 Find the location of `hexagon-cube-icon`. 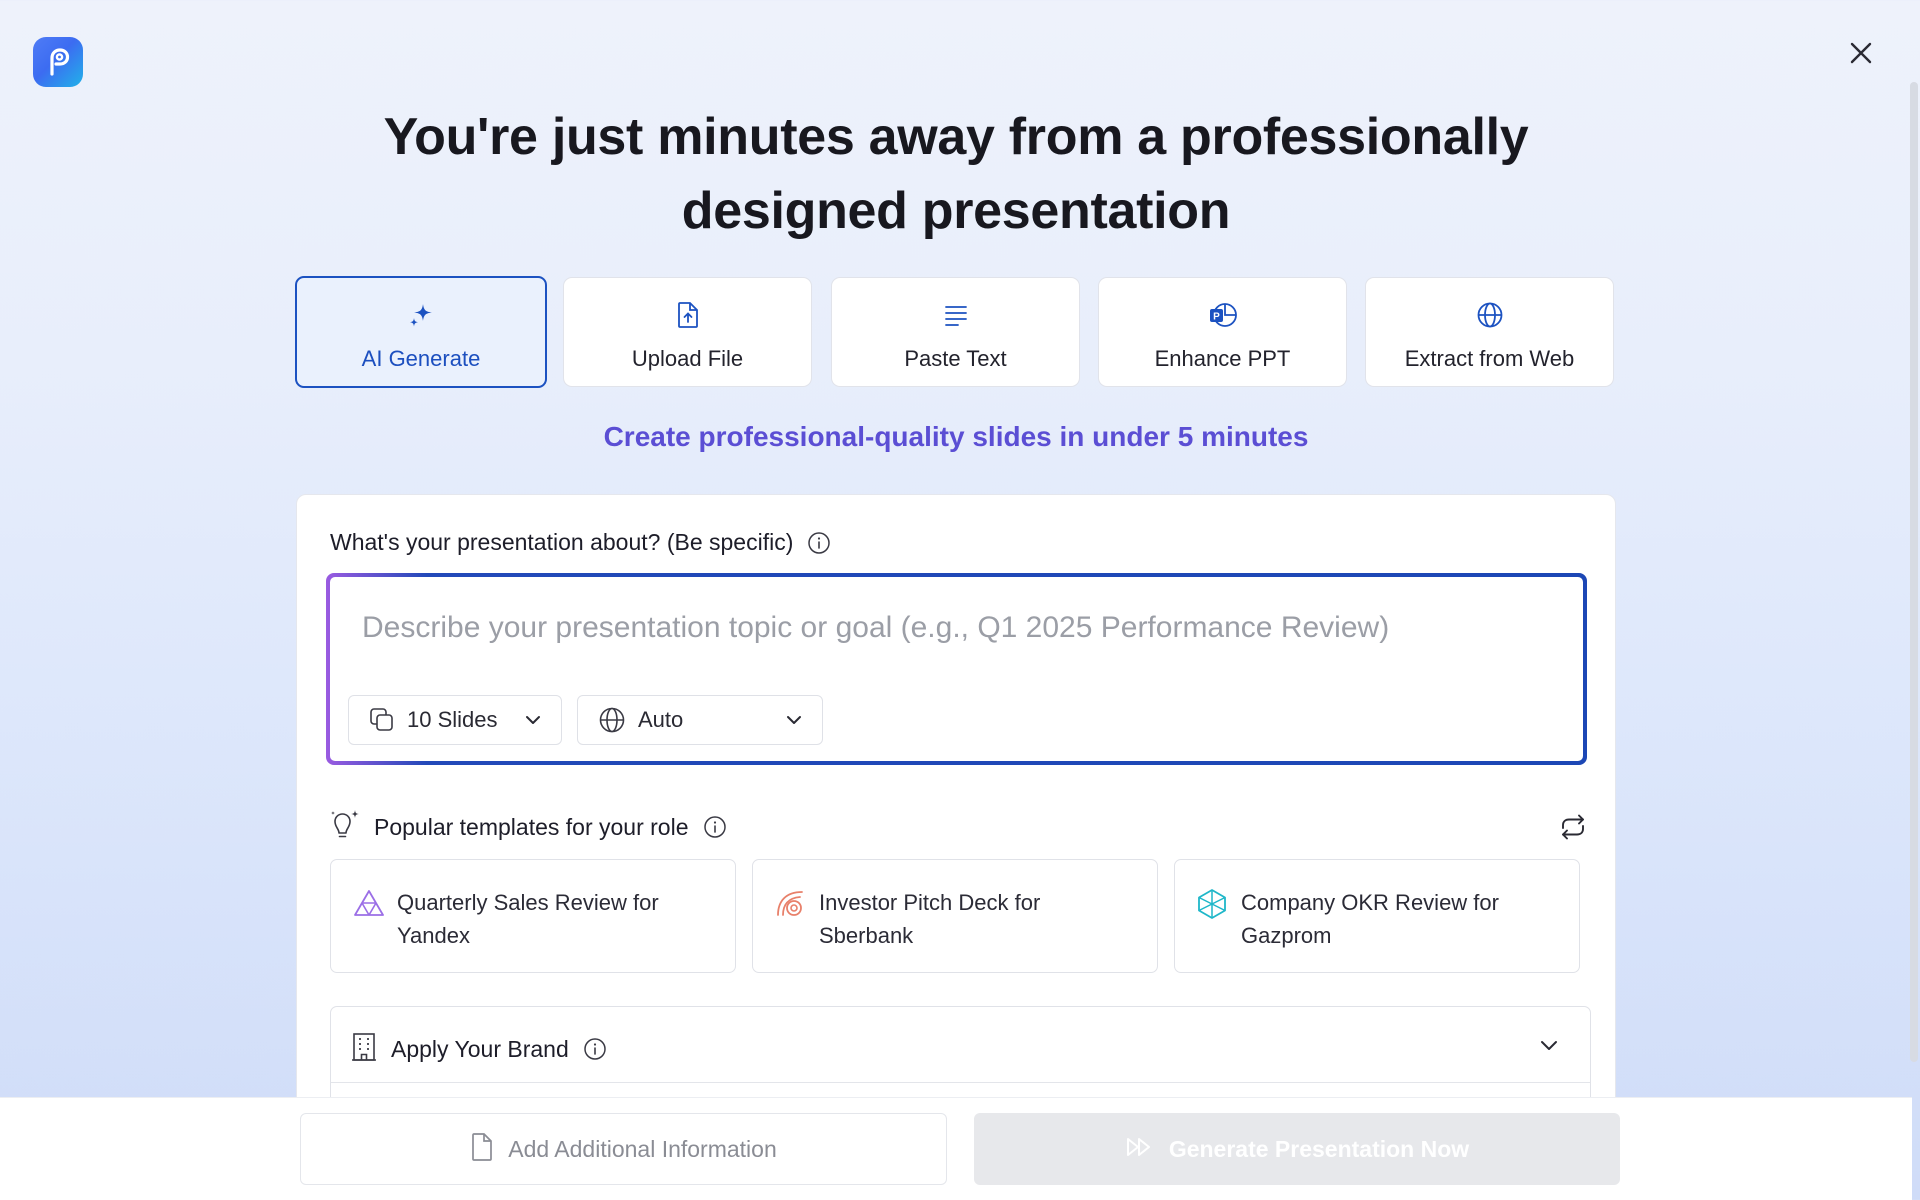

hexagon-cube-icon is located at coordinates (1212, 906).